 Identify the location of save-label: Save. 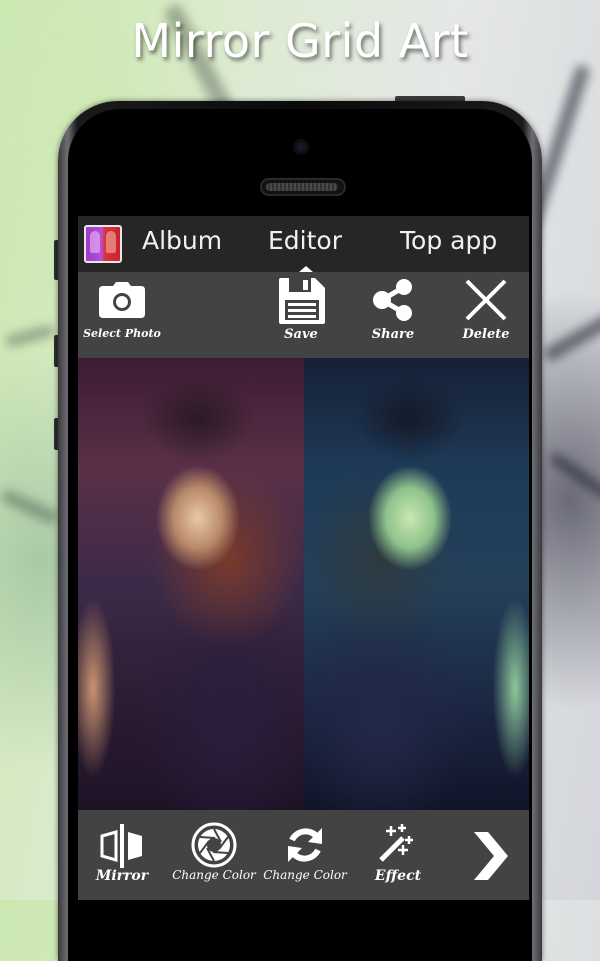
(301, 334).